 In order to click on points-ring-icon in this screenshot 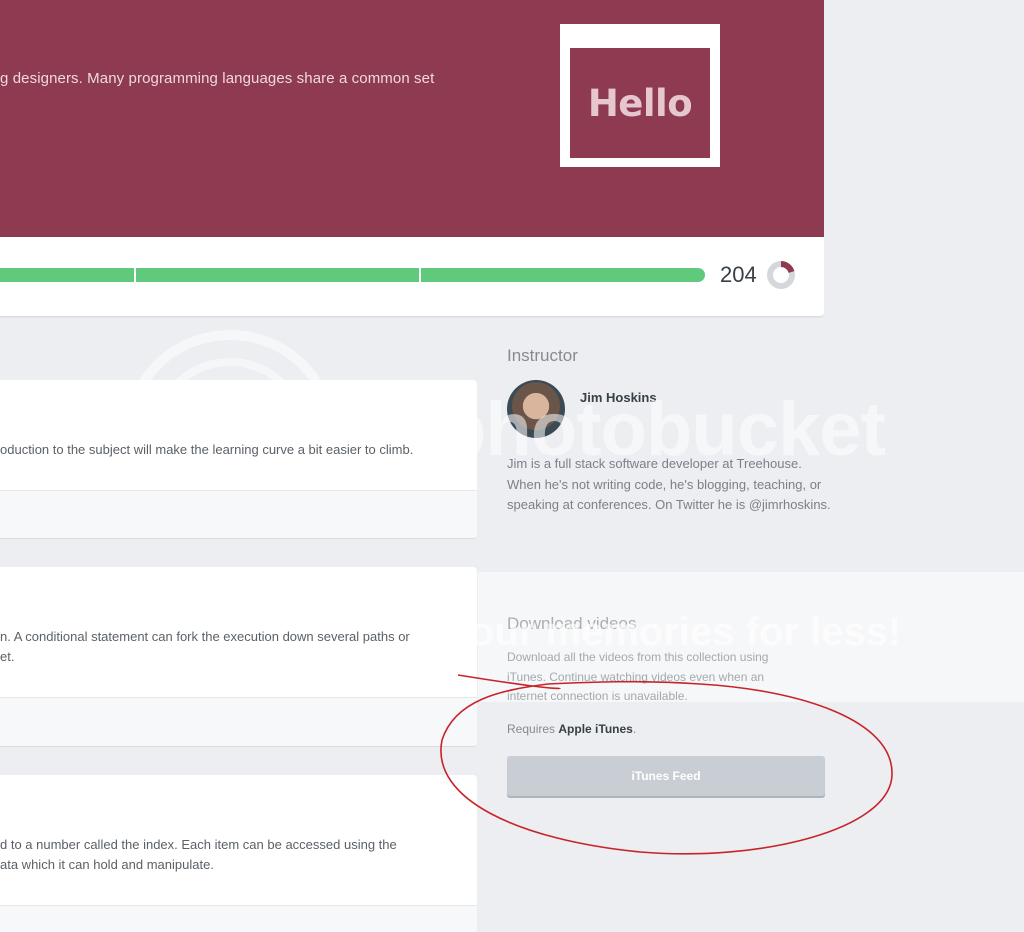, I will do `click(781, 275)`.